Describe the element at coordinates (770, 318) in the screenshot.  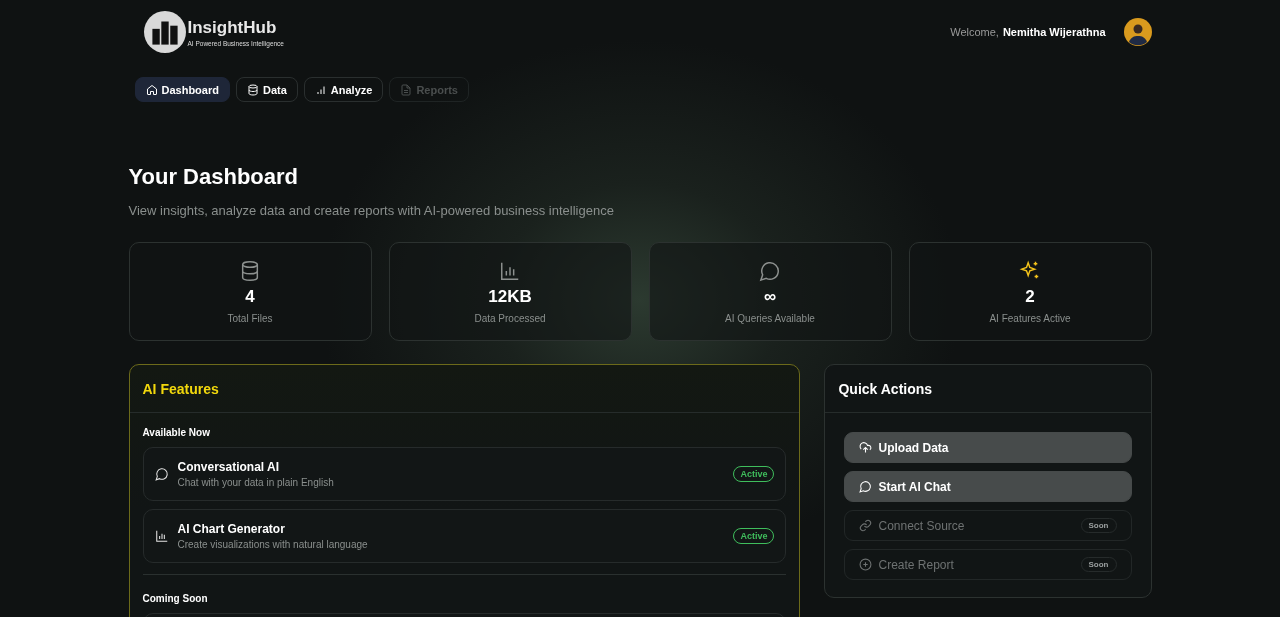
I see `stat-label: AI Queries Available` at that location.